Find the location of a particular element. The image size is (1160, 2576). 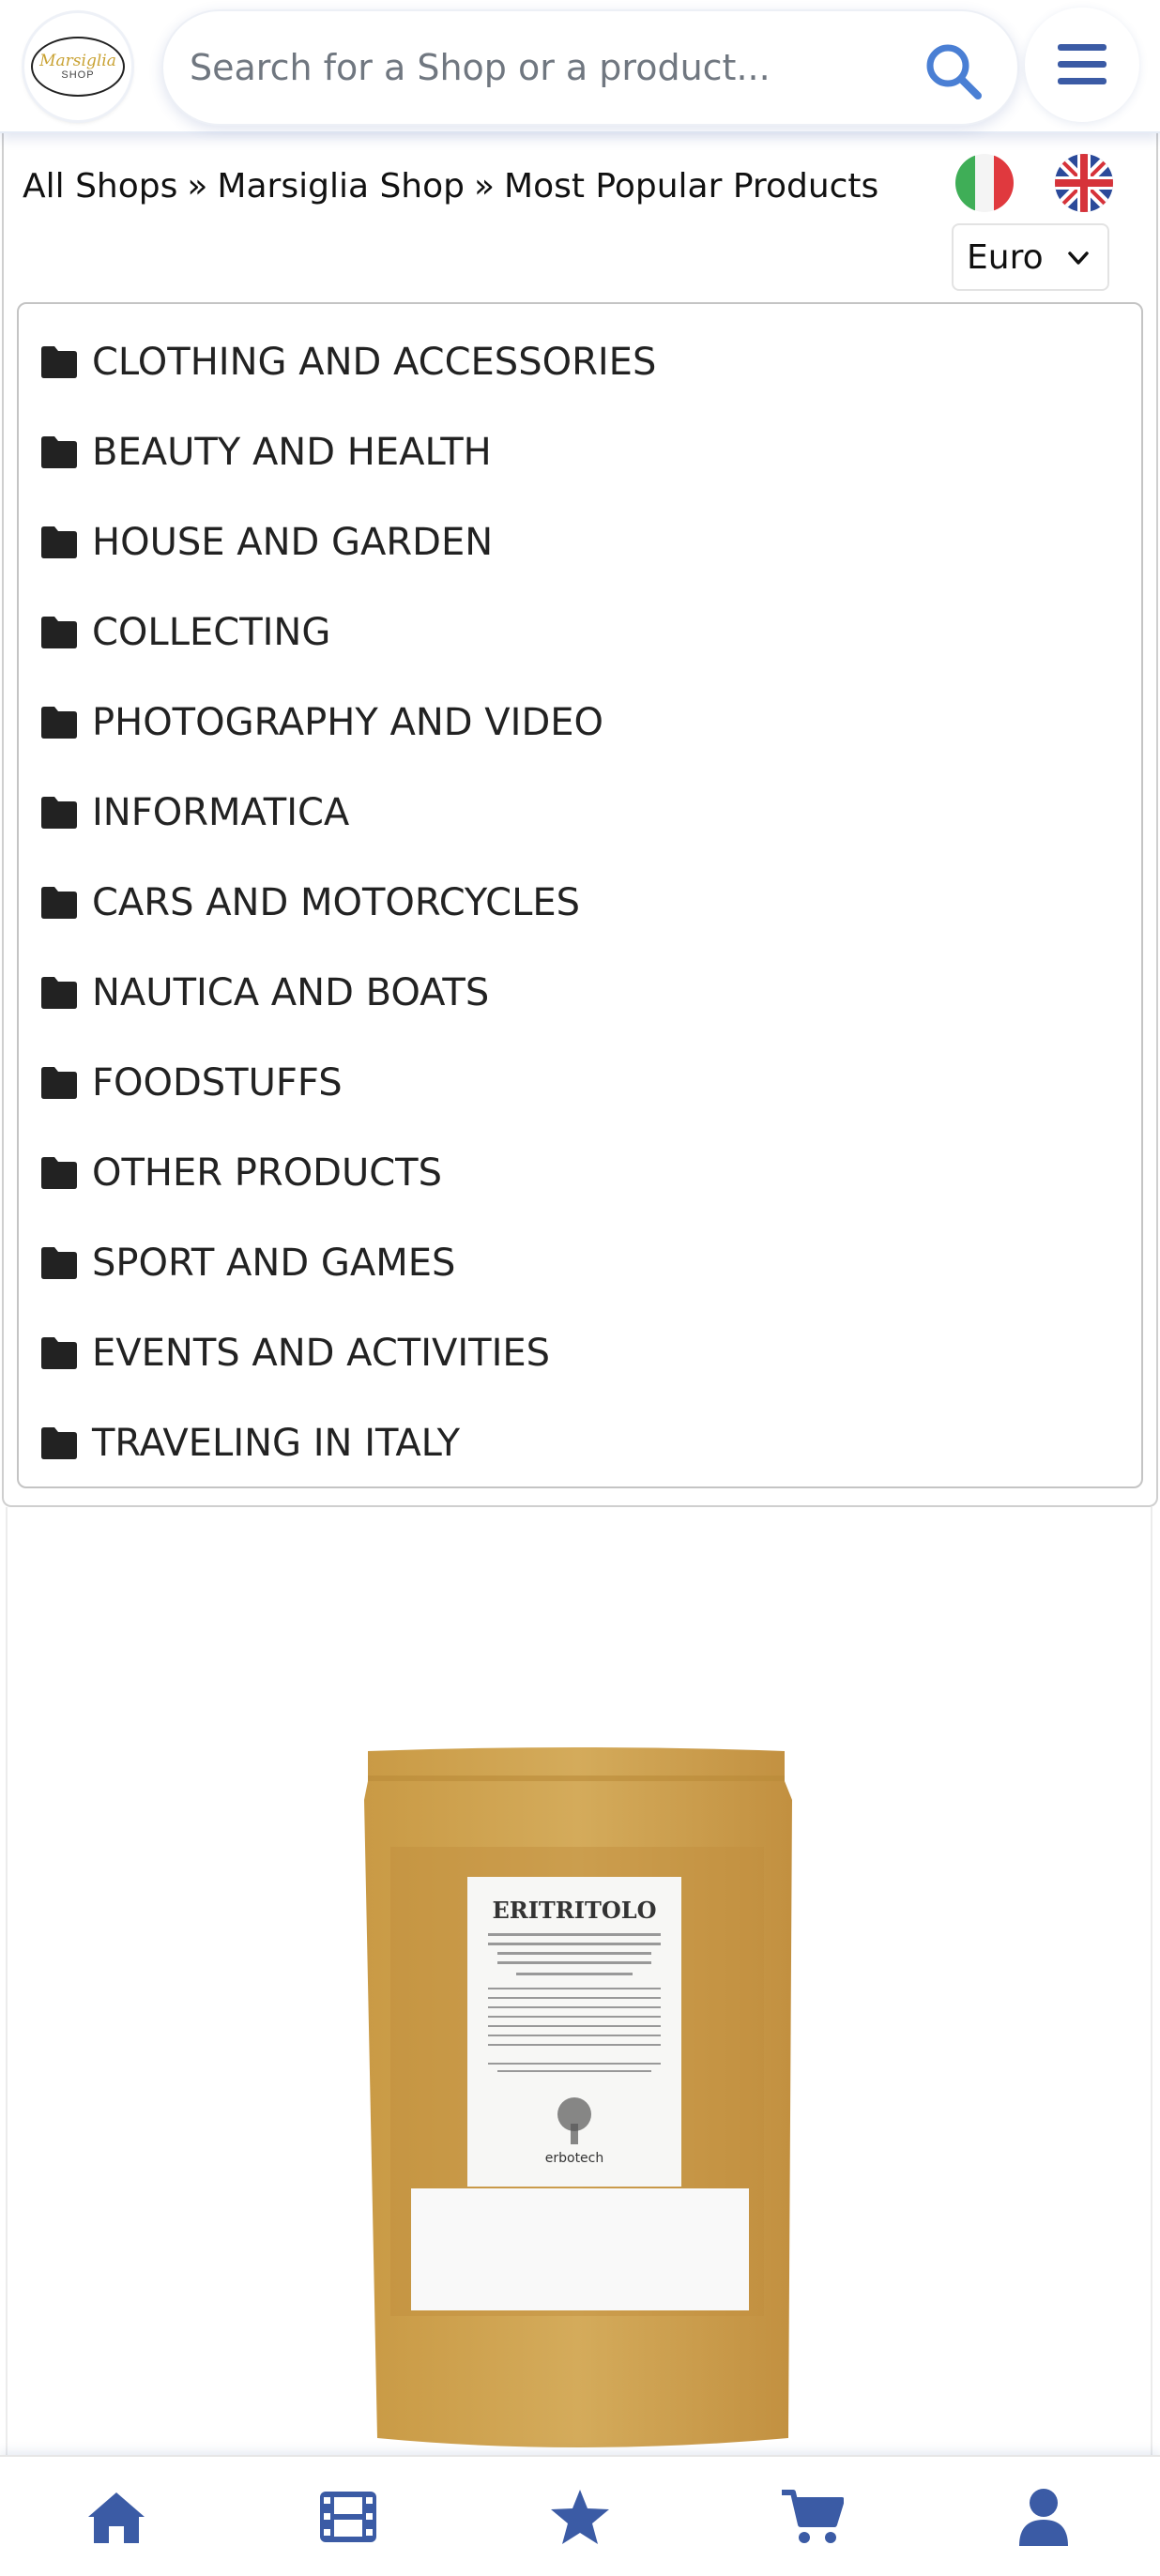

italian-flag-icon is located at coordinates (984, 183).